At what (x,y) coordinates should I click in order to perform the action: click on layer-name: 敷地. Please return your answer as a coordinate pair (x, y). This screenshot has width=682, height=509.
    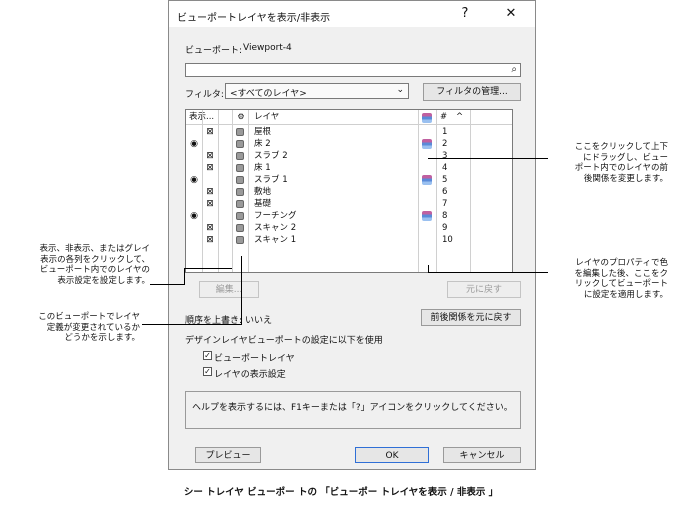
    Looking at the image, I should click on (263, 192).